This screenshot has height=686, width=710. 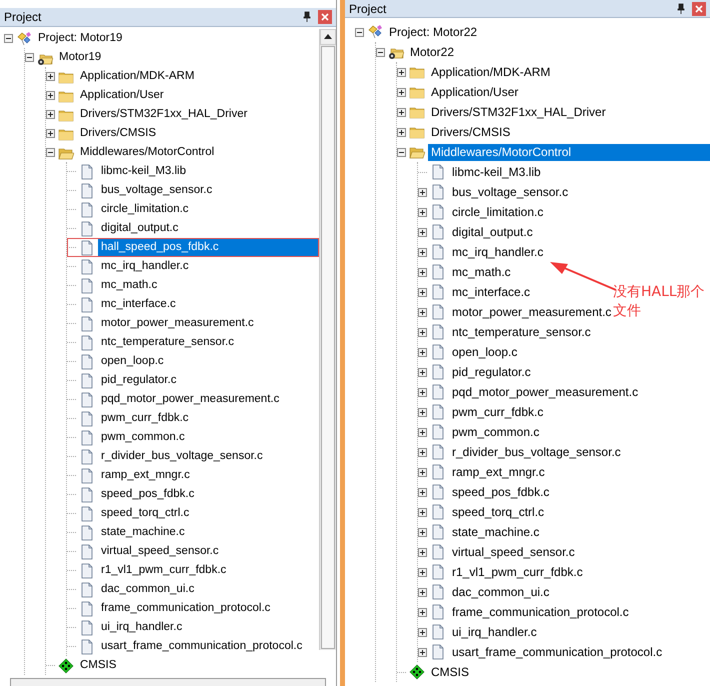 What do you see at coordinates (80, 38) in the screenshot?
I see `tree-item: Project: Motor19` at bounding box center [80, 38].